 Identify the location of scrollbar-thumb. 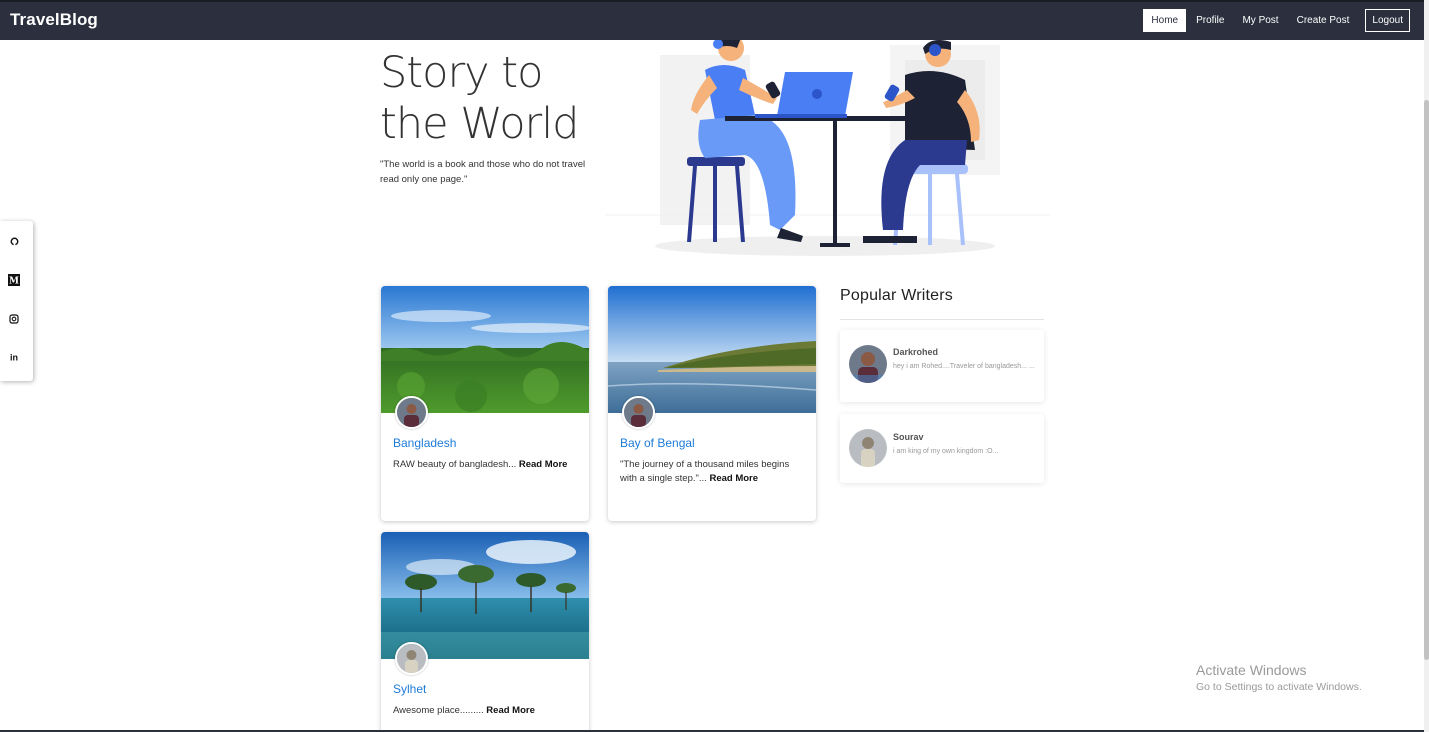
(1426, 380).